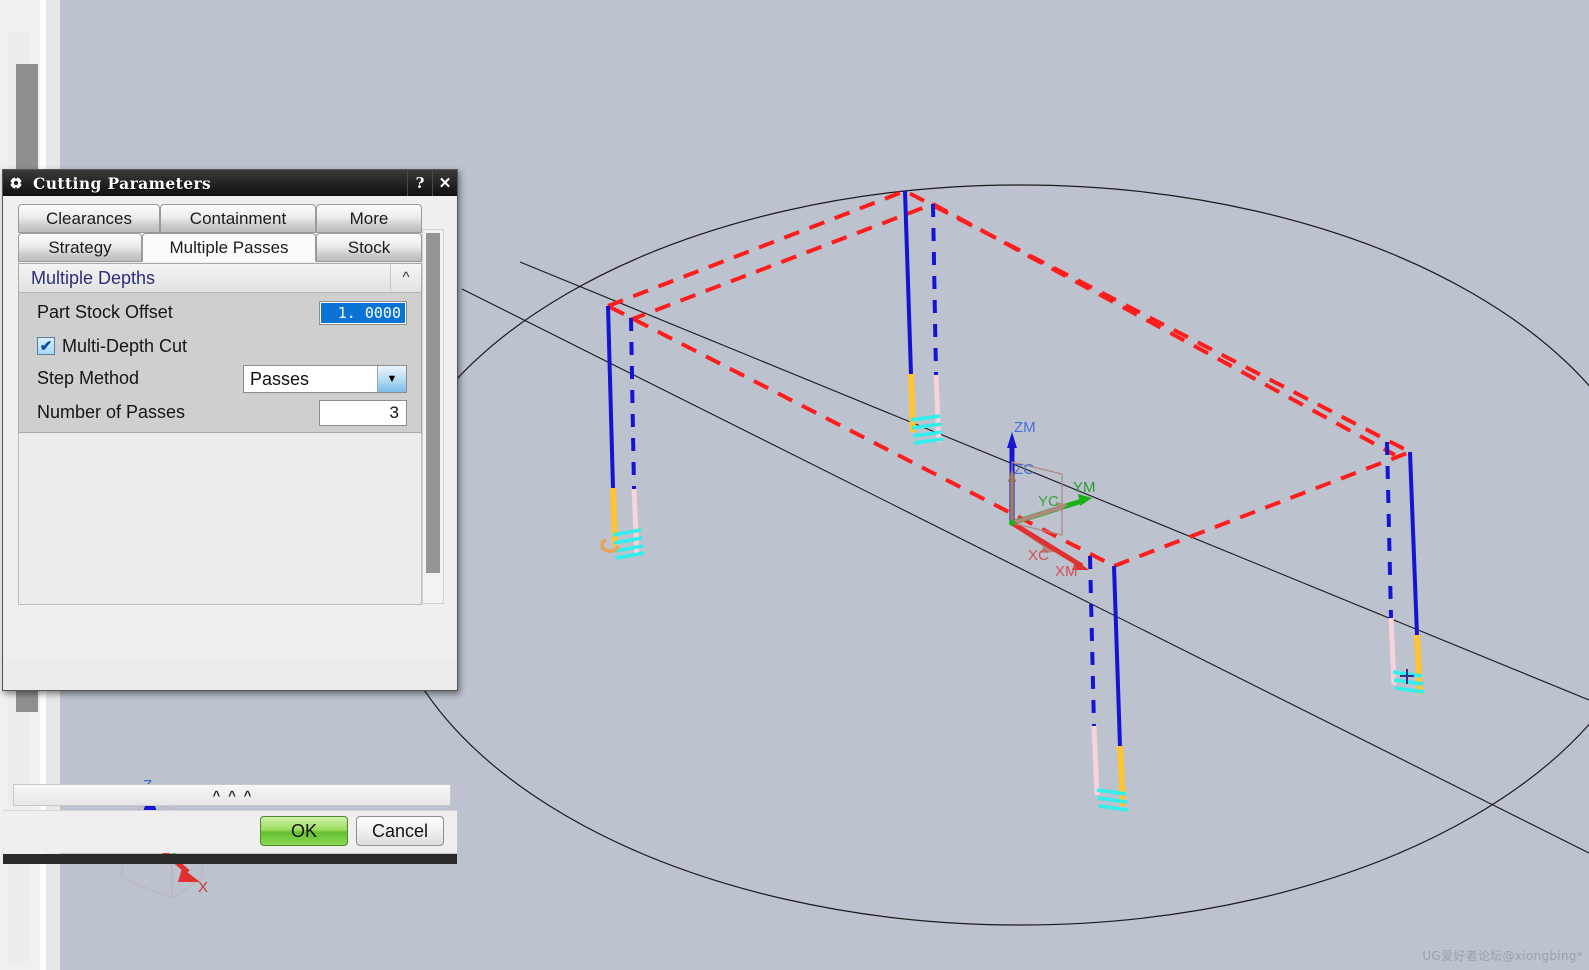  What do you see at coordinates (216, 795) in the screenshot?
I see `chevron-up-icon-1: ^` at bounding box center [216, 795].